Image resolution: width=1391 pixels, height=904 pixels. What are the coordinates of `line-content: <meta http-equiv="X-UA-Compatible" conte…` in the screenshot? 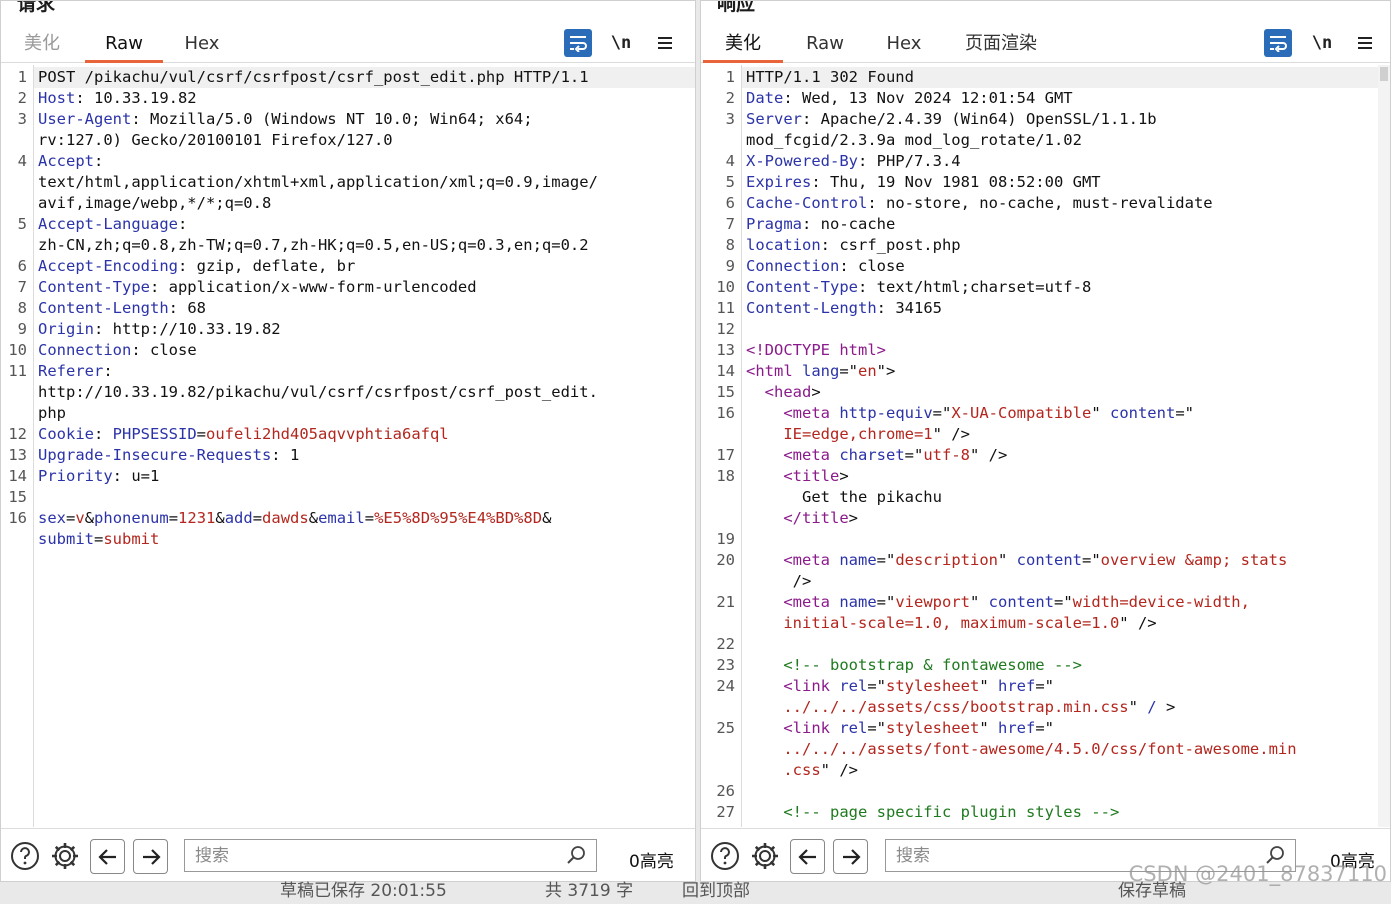 It's located at (988, 413).